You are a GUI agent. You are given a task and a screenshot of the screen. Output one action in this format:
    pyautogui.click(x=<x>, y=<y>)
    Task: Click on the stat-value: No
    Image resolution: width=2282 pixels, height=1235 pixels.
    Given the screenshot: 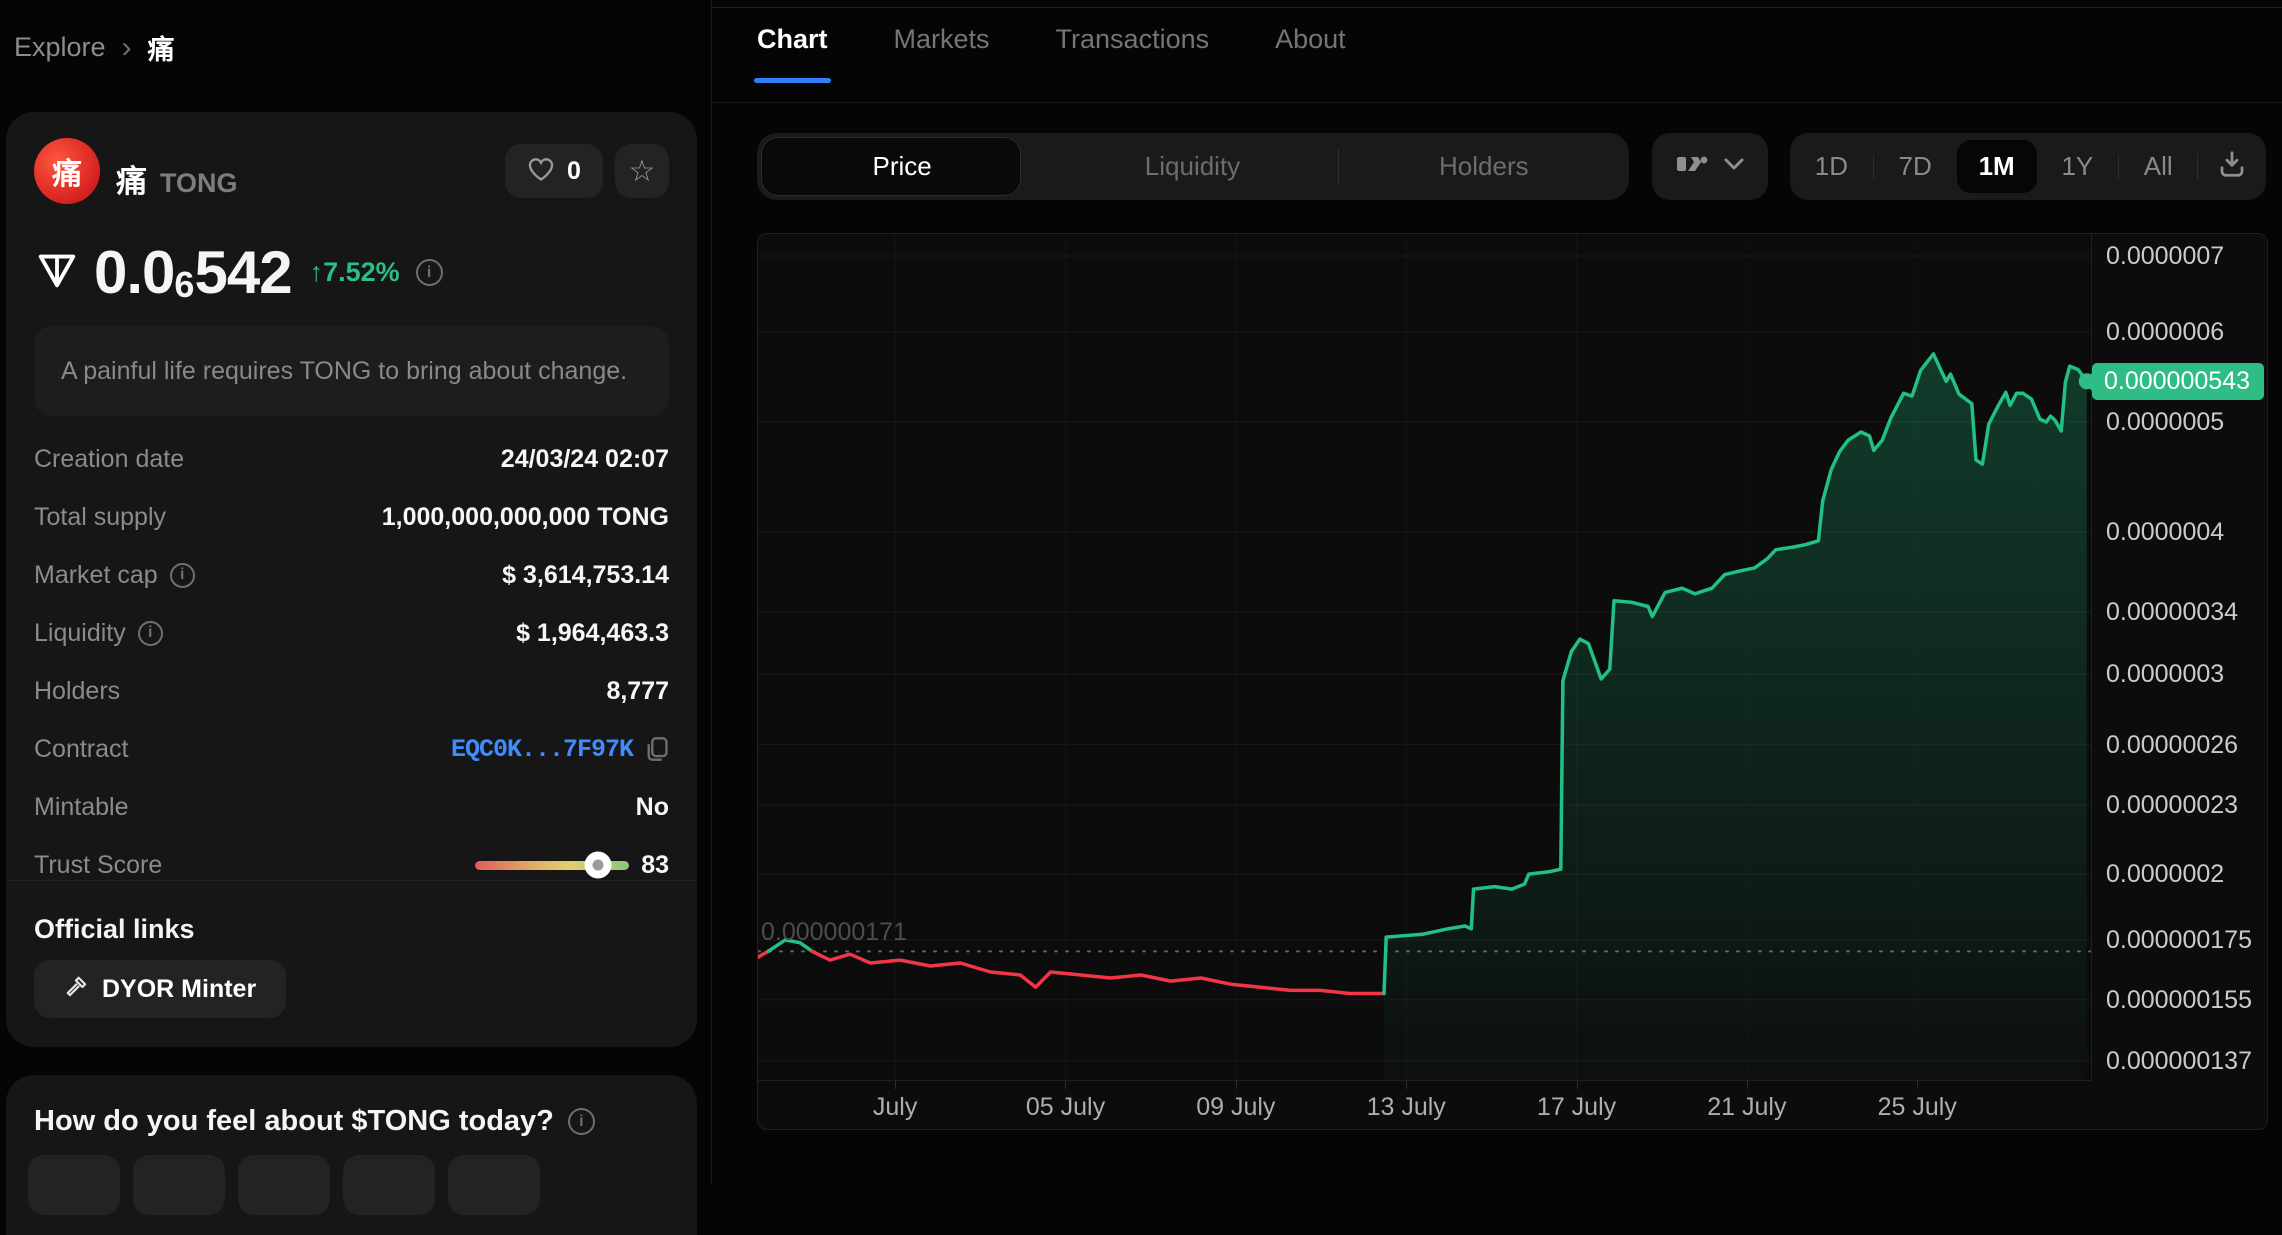 What is the action you would take?
    pyautogui.click(x=652, y=806)
    